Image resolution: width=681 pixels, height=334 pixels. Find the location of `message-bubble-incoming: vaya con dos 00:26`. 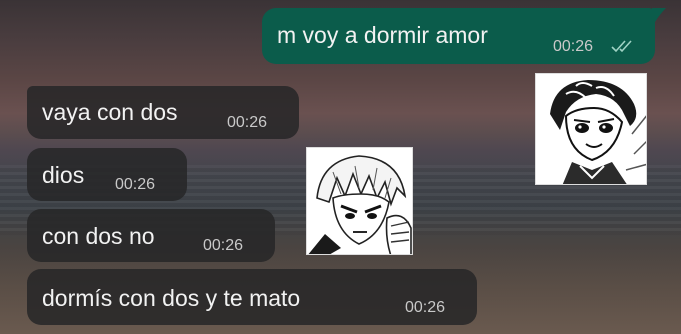

message-bubble-incoming: vaya con dos 00:26 is located at coordinates (163, 112).